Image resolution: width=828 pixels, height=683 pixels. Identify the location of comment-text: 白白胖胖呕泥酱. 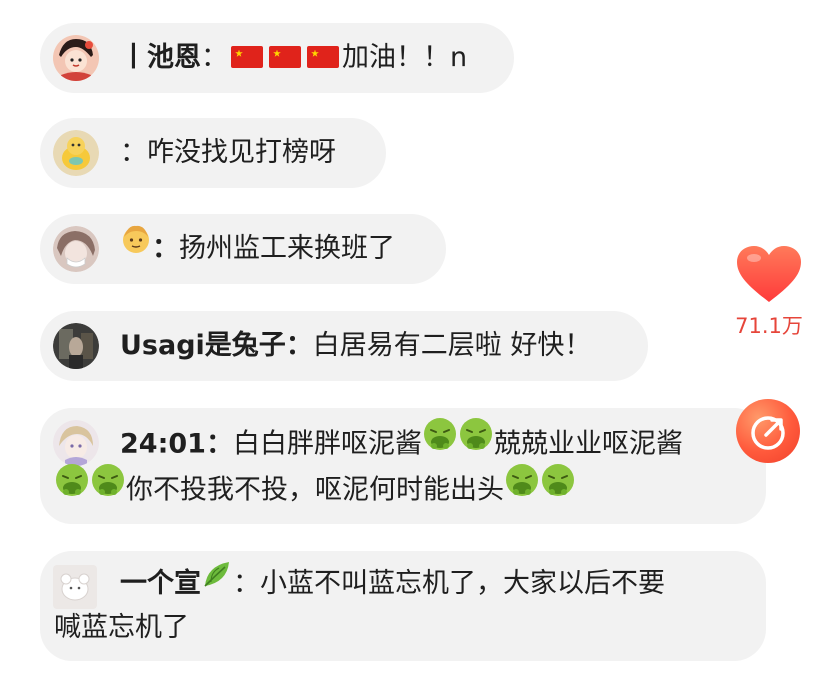
(327, 444).